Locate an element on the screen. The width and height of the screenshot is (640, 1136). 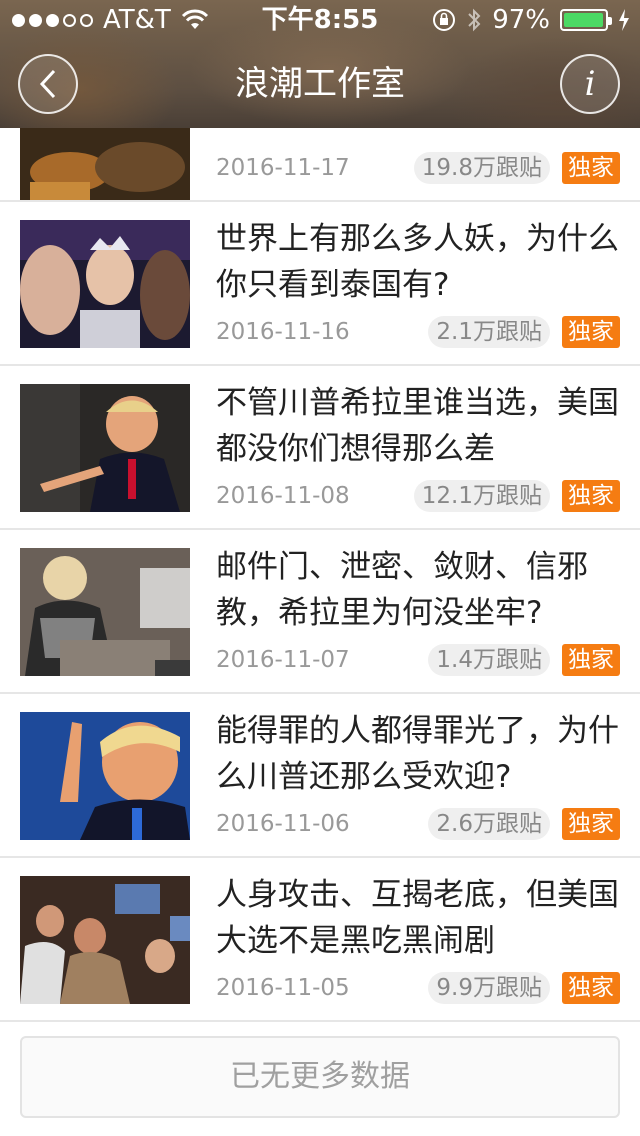
reply-count: 1.4万跟贴 is located at coordinates (489, 660).